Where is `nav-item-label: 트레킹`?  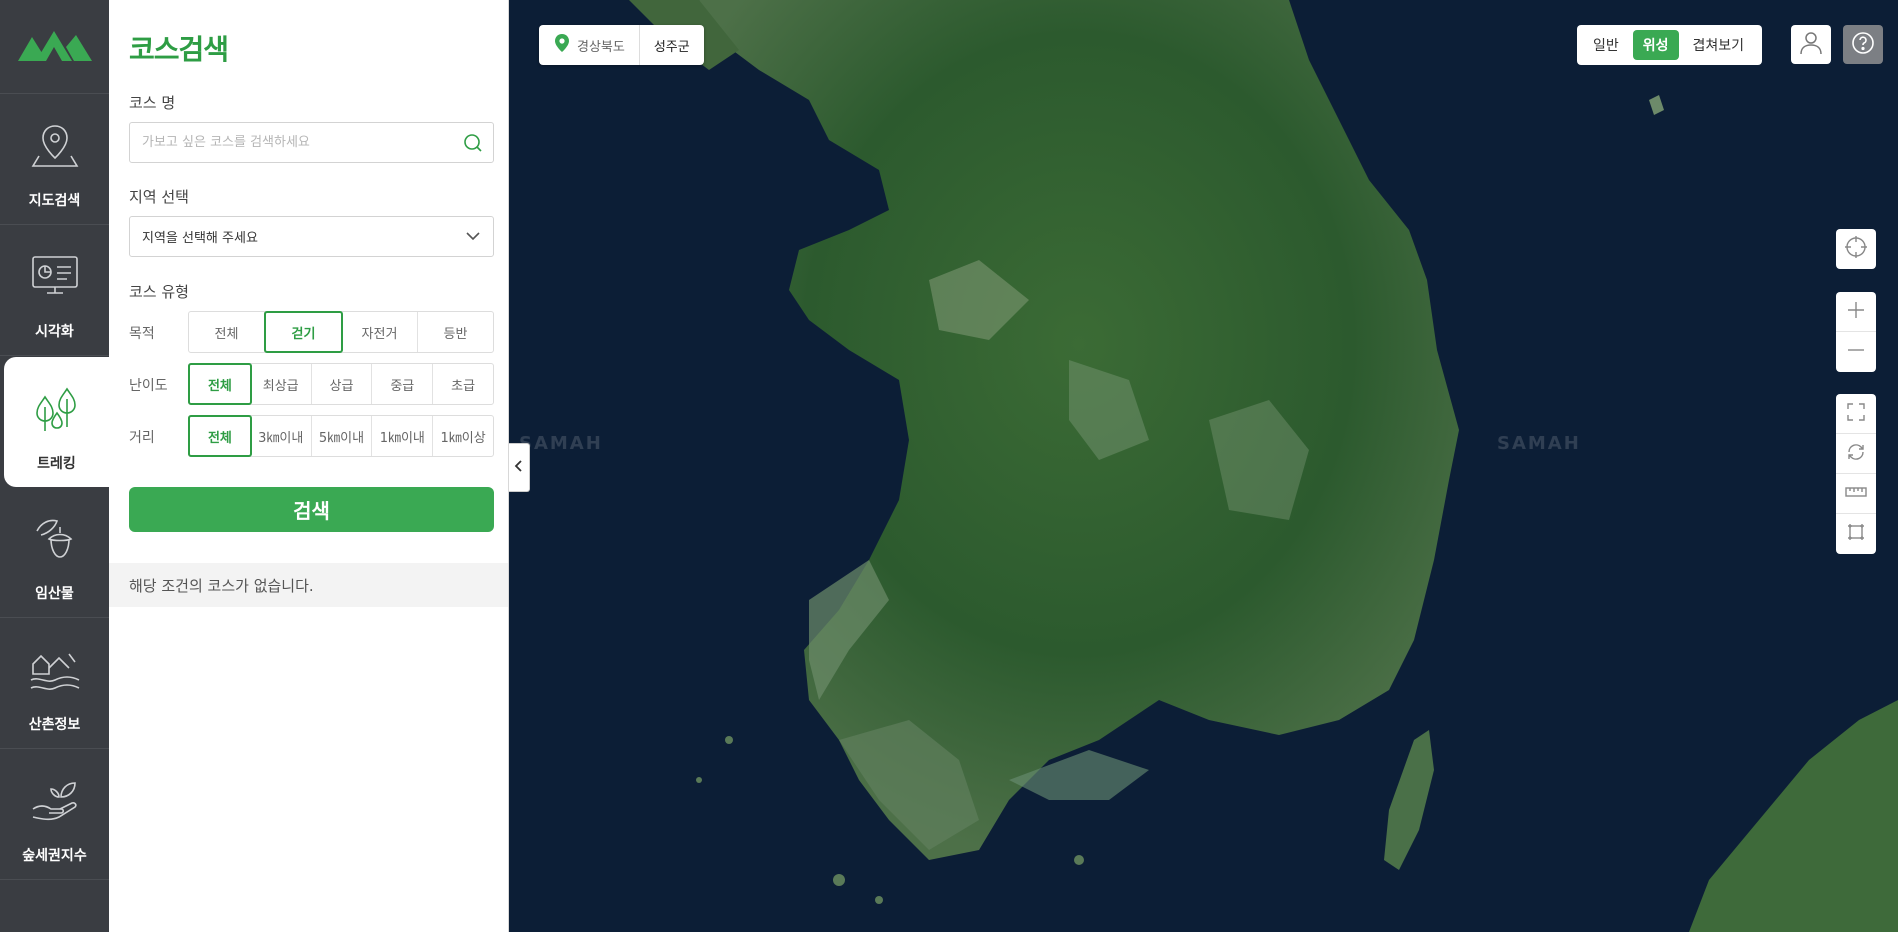 nav-item-label: 트레킹 is located at coordinates (56, 464).